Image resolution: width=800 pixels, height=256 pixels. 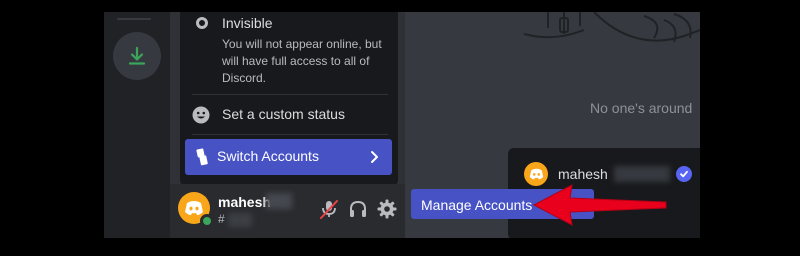 I want to click on user-discriminator: #, so click(x=221, y=219).